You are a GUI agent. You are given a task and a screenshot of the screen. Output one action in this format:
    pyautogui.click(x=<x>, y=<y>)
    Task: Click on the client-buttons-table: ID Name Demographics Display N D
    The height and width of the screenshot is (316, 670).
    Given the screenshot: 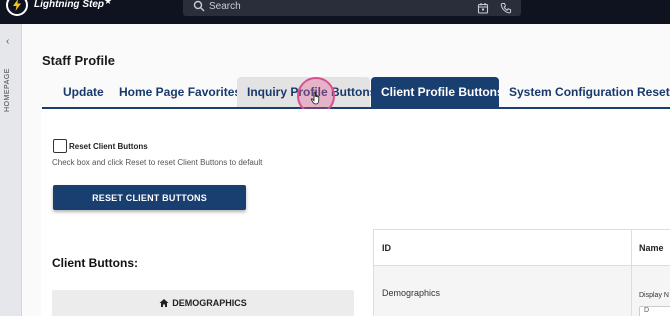 What is the action you would take?
    pyautogui.click(x=521, y=272)
    